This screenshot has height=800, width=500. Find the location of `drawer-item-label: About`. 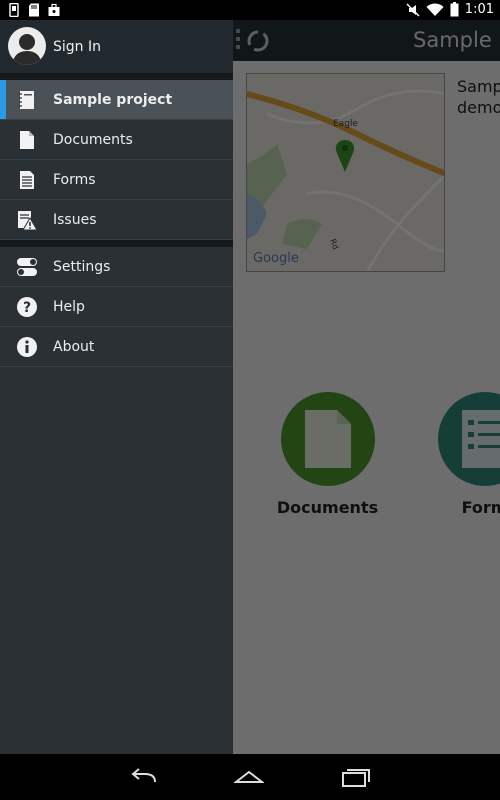

drawer-item-label: About is located at coordinates (74, 347).